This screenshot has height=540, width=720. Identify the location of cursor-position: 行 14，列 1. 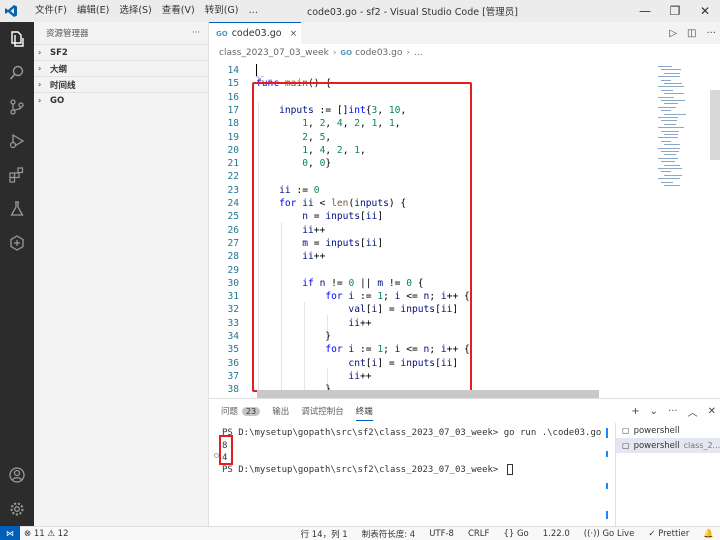
(324, 534).